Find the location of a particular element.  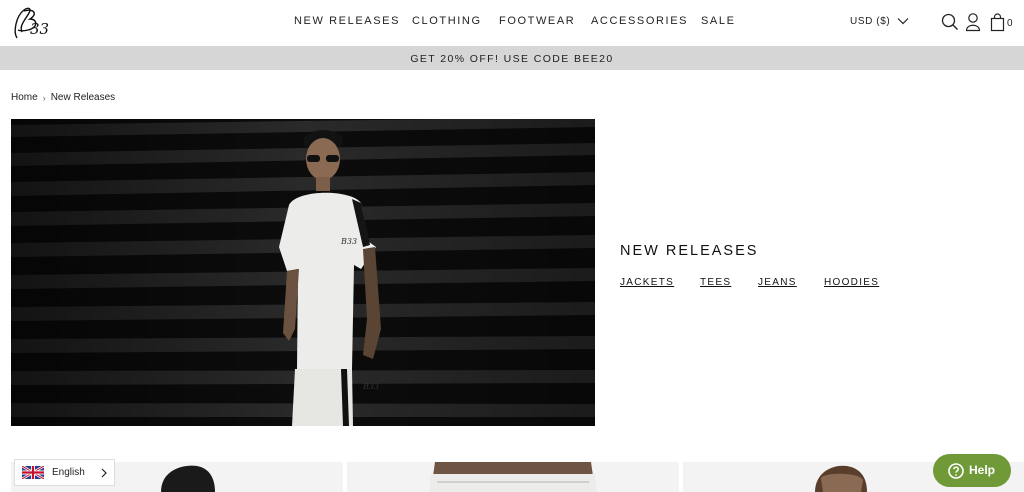

help-button: Help is located at coordinates (972, 470).